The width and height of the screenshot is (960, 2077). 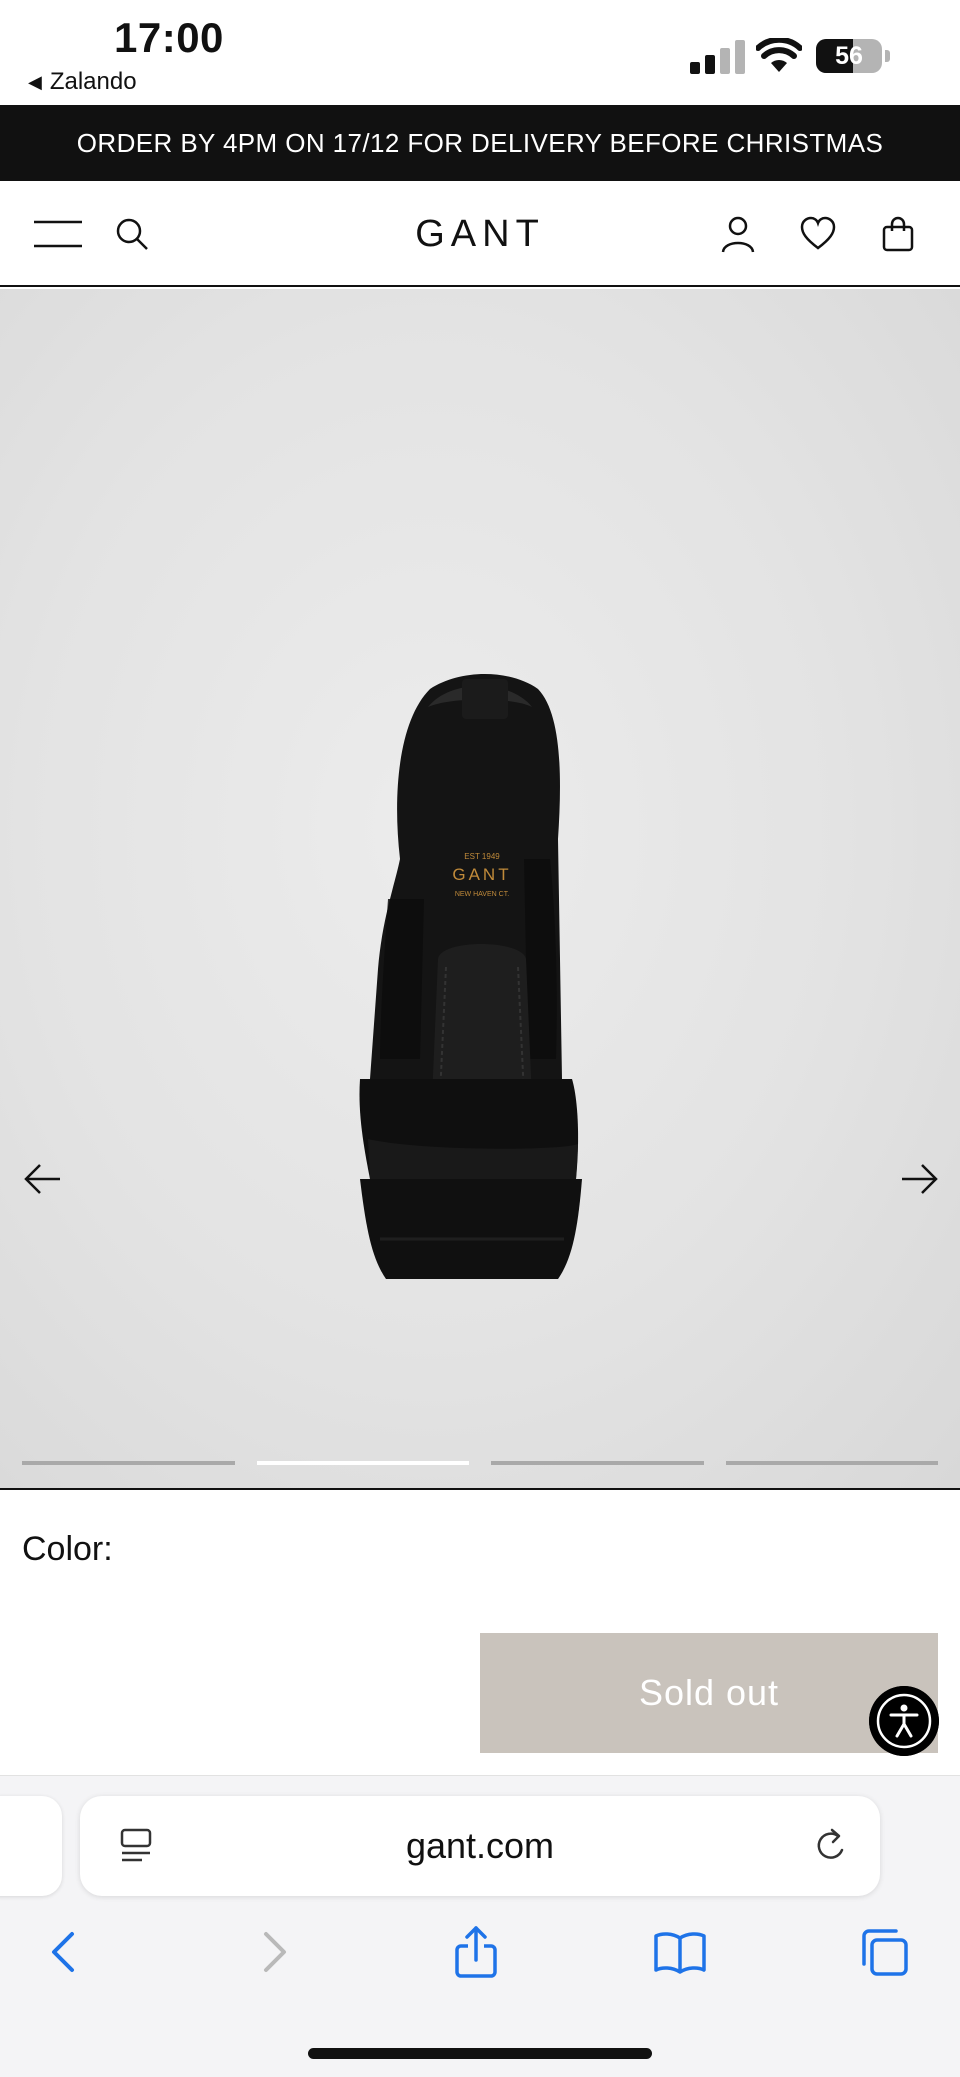 What do you see at coordinates (920, 1179) in the screenshot?
I see `next-image-arrow-icon` at bounding box center [920, 1179].